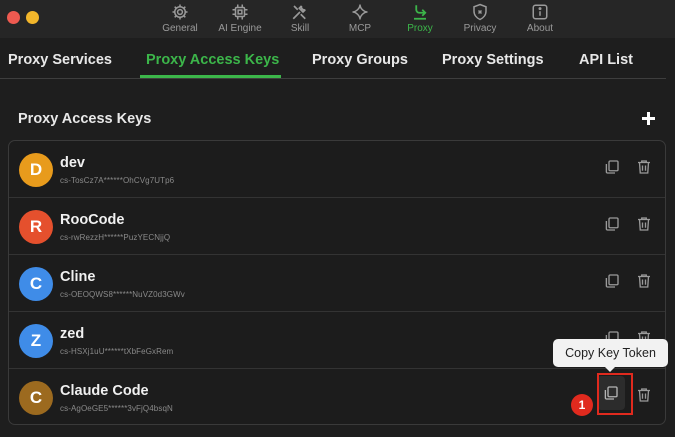  I want to click on list-item: C Cline cs-OEOQWS8******NuVZ0d3GWv, so click(337, 283).